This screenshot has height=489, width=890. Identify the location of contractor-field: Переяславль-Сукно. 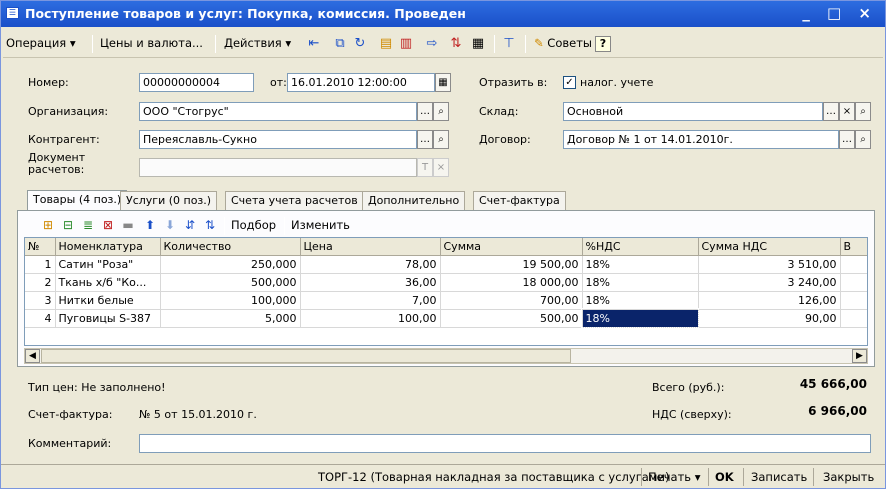
(278, 139).